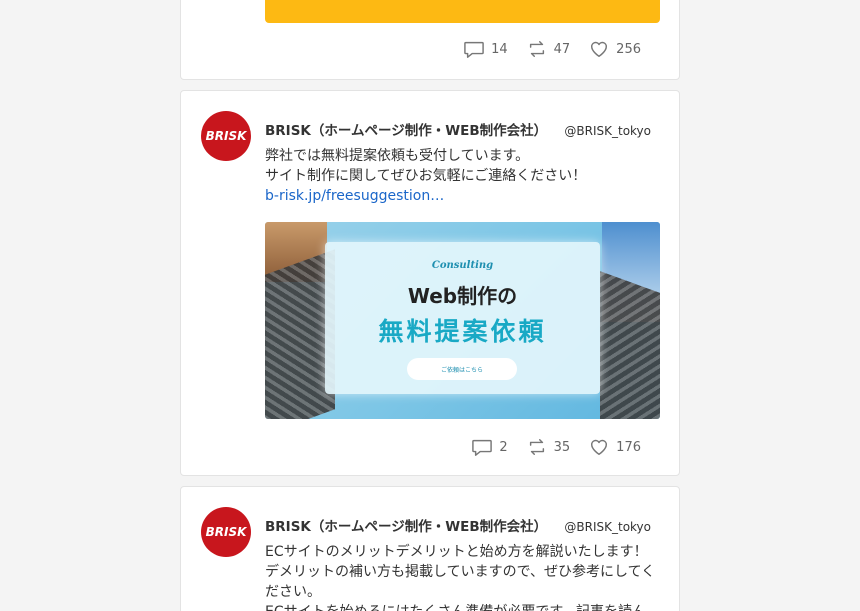 Image resolution: width=860 pixels, height=611 pixels. What do you see at coordinates (628, 49) in the screenshot?
I see `like-count: 256` at bounding box center [628, 49].